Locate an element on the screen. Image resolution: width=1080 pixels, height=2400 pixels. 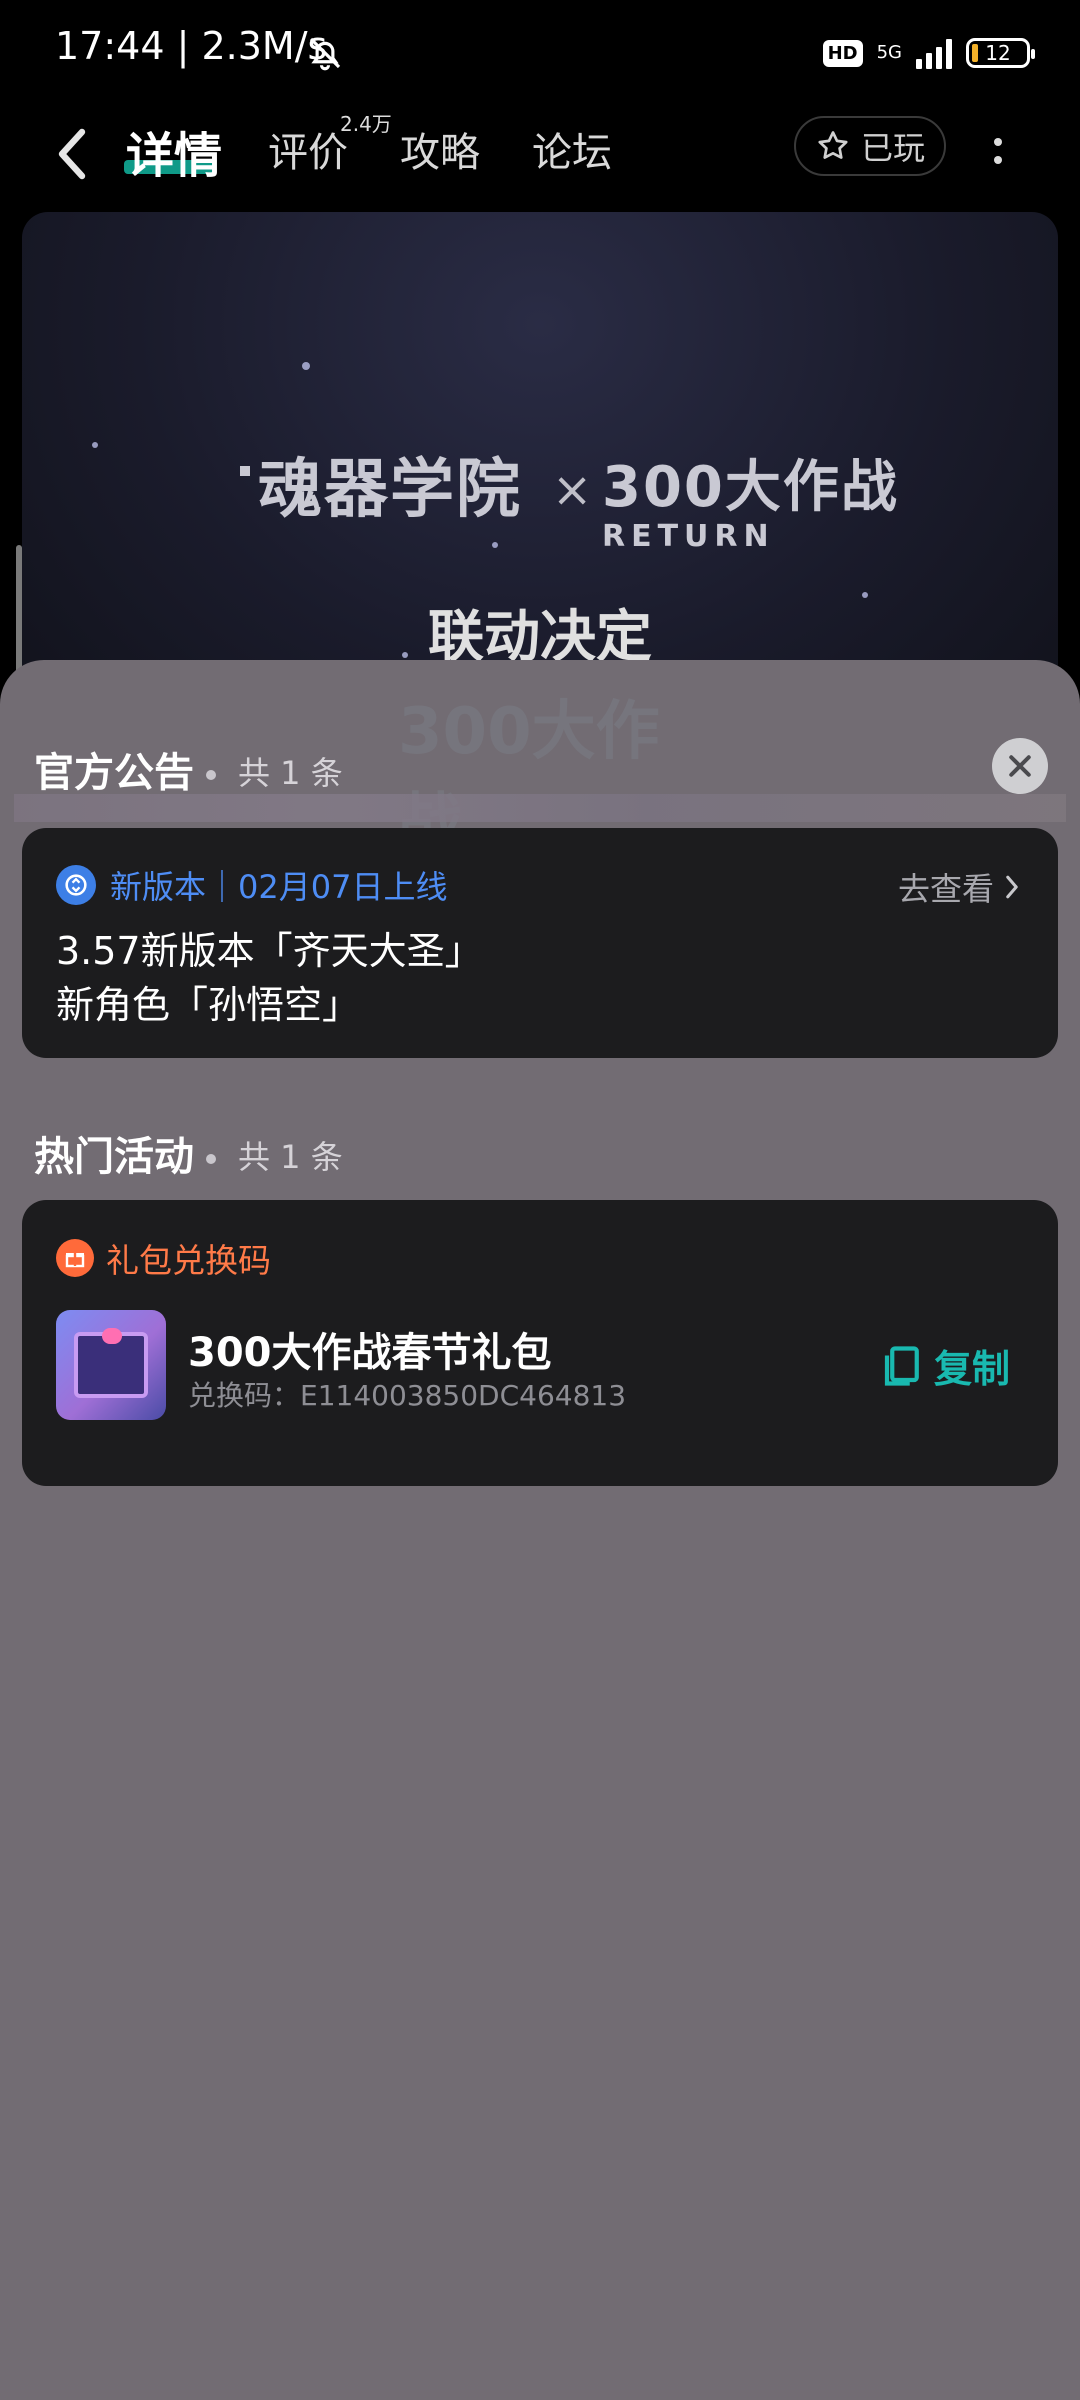
status-right: HD 5G 12 is located at coordinates (928, 53).